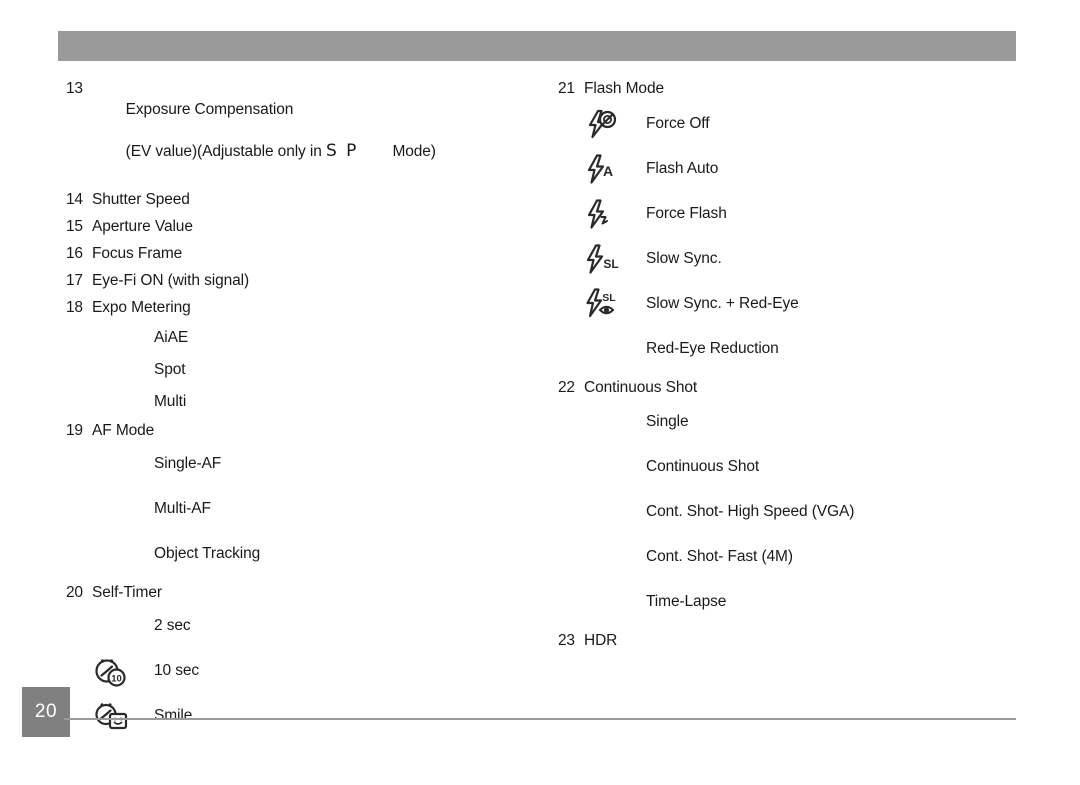 The image size is (1080, 785). I want to click on exposure-compensation-title: Exposure Compensation, so click(209, 109).